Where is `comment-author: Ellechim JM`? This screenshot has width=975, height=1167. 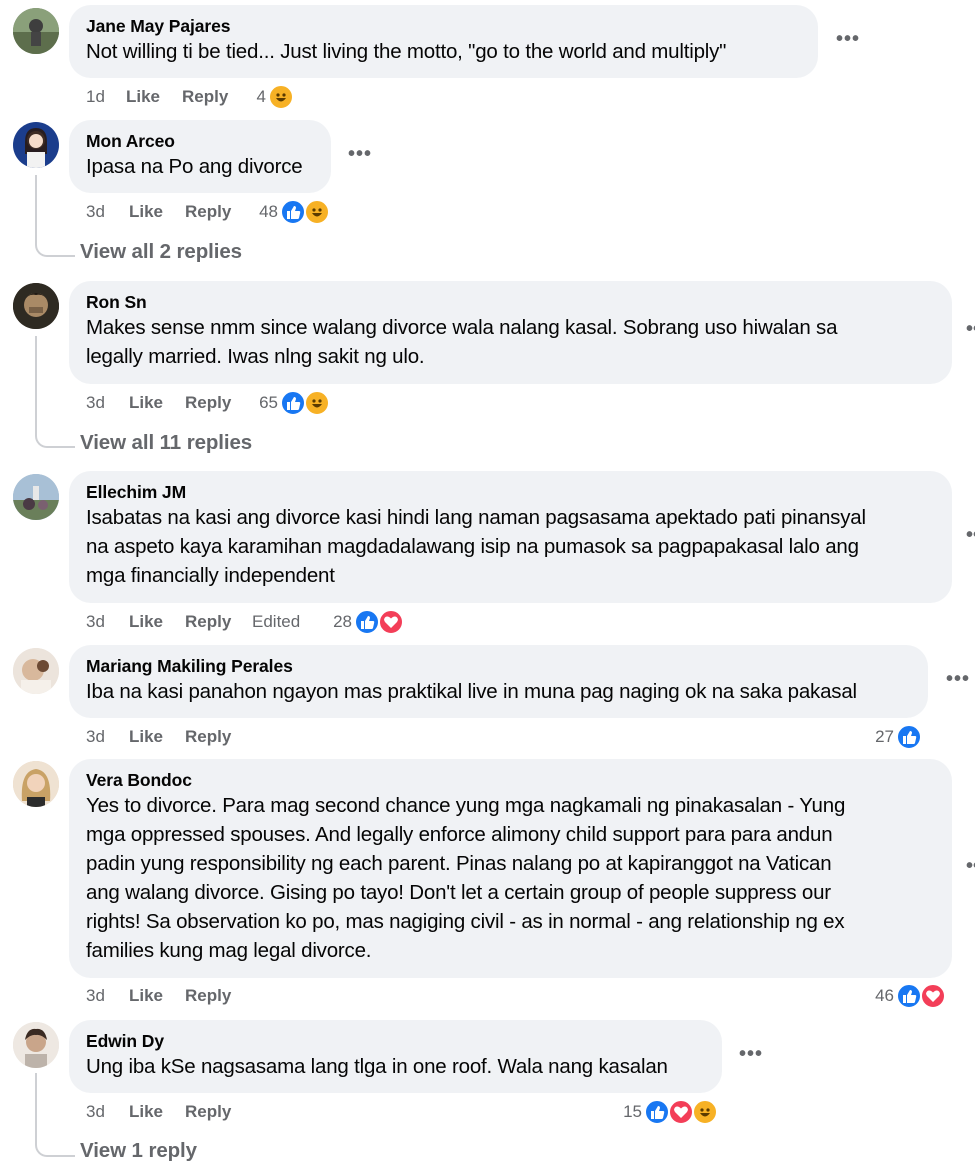 comment-author: Ellechim JM is located at coordinates (510, 492).